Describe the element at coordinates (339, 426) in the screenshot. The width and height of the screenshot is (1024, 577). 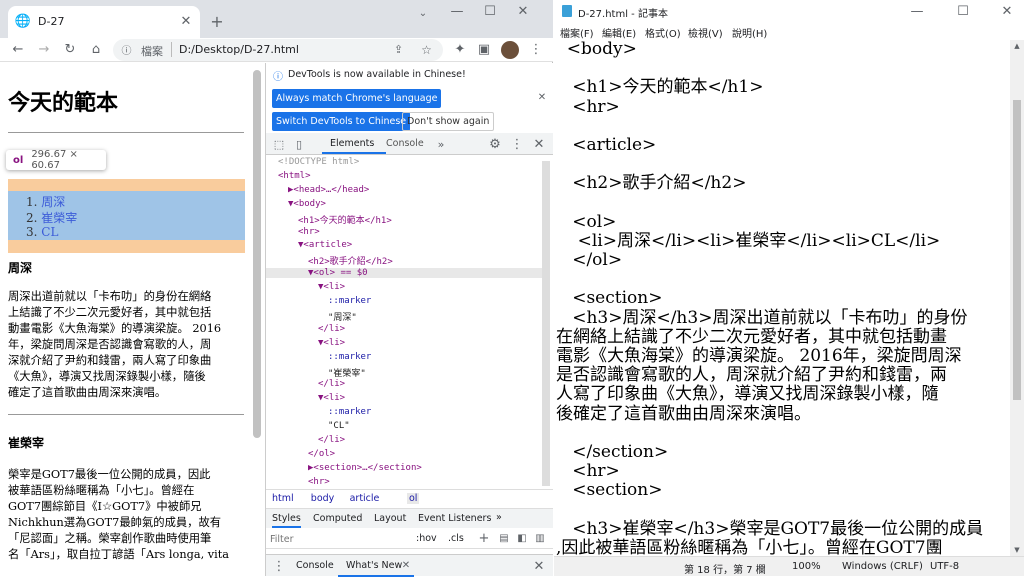
I see `dom-node: "CL"` at that location.